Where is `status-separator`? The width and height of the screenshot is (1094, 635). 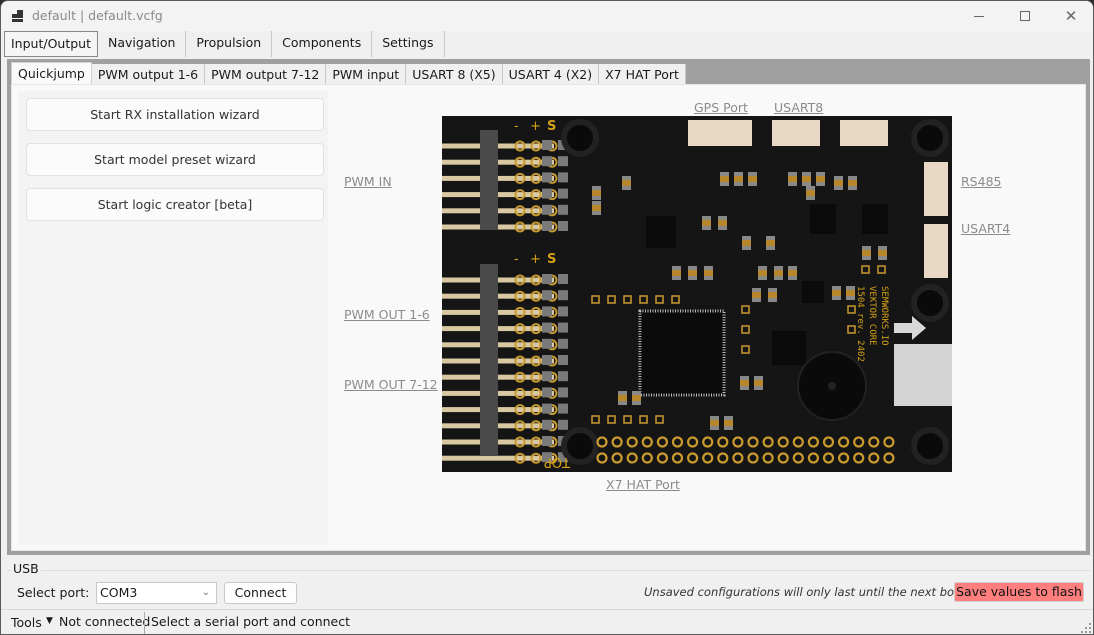
status-separator is located at coordinates (144, 623).